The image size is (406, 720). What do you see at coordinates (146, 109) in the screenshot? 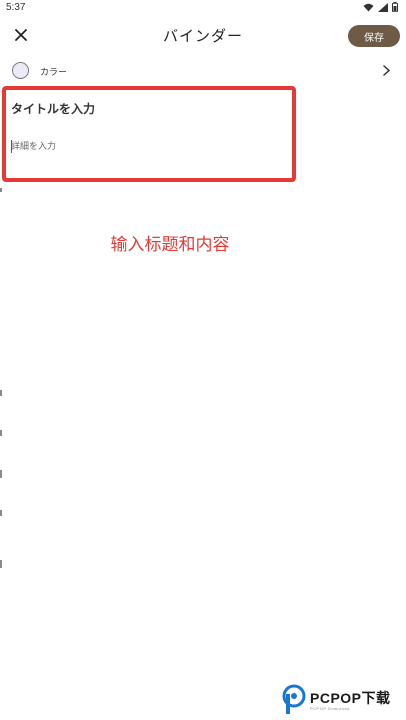
I see `title-input` at bounding box center [146, 109].